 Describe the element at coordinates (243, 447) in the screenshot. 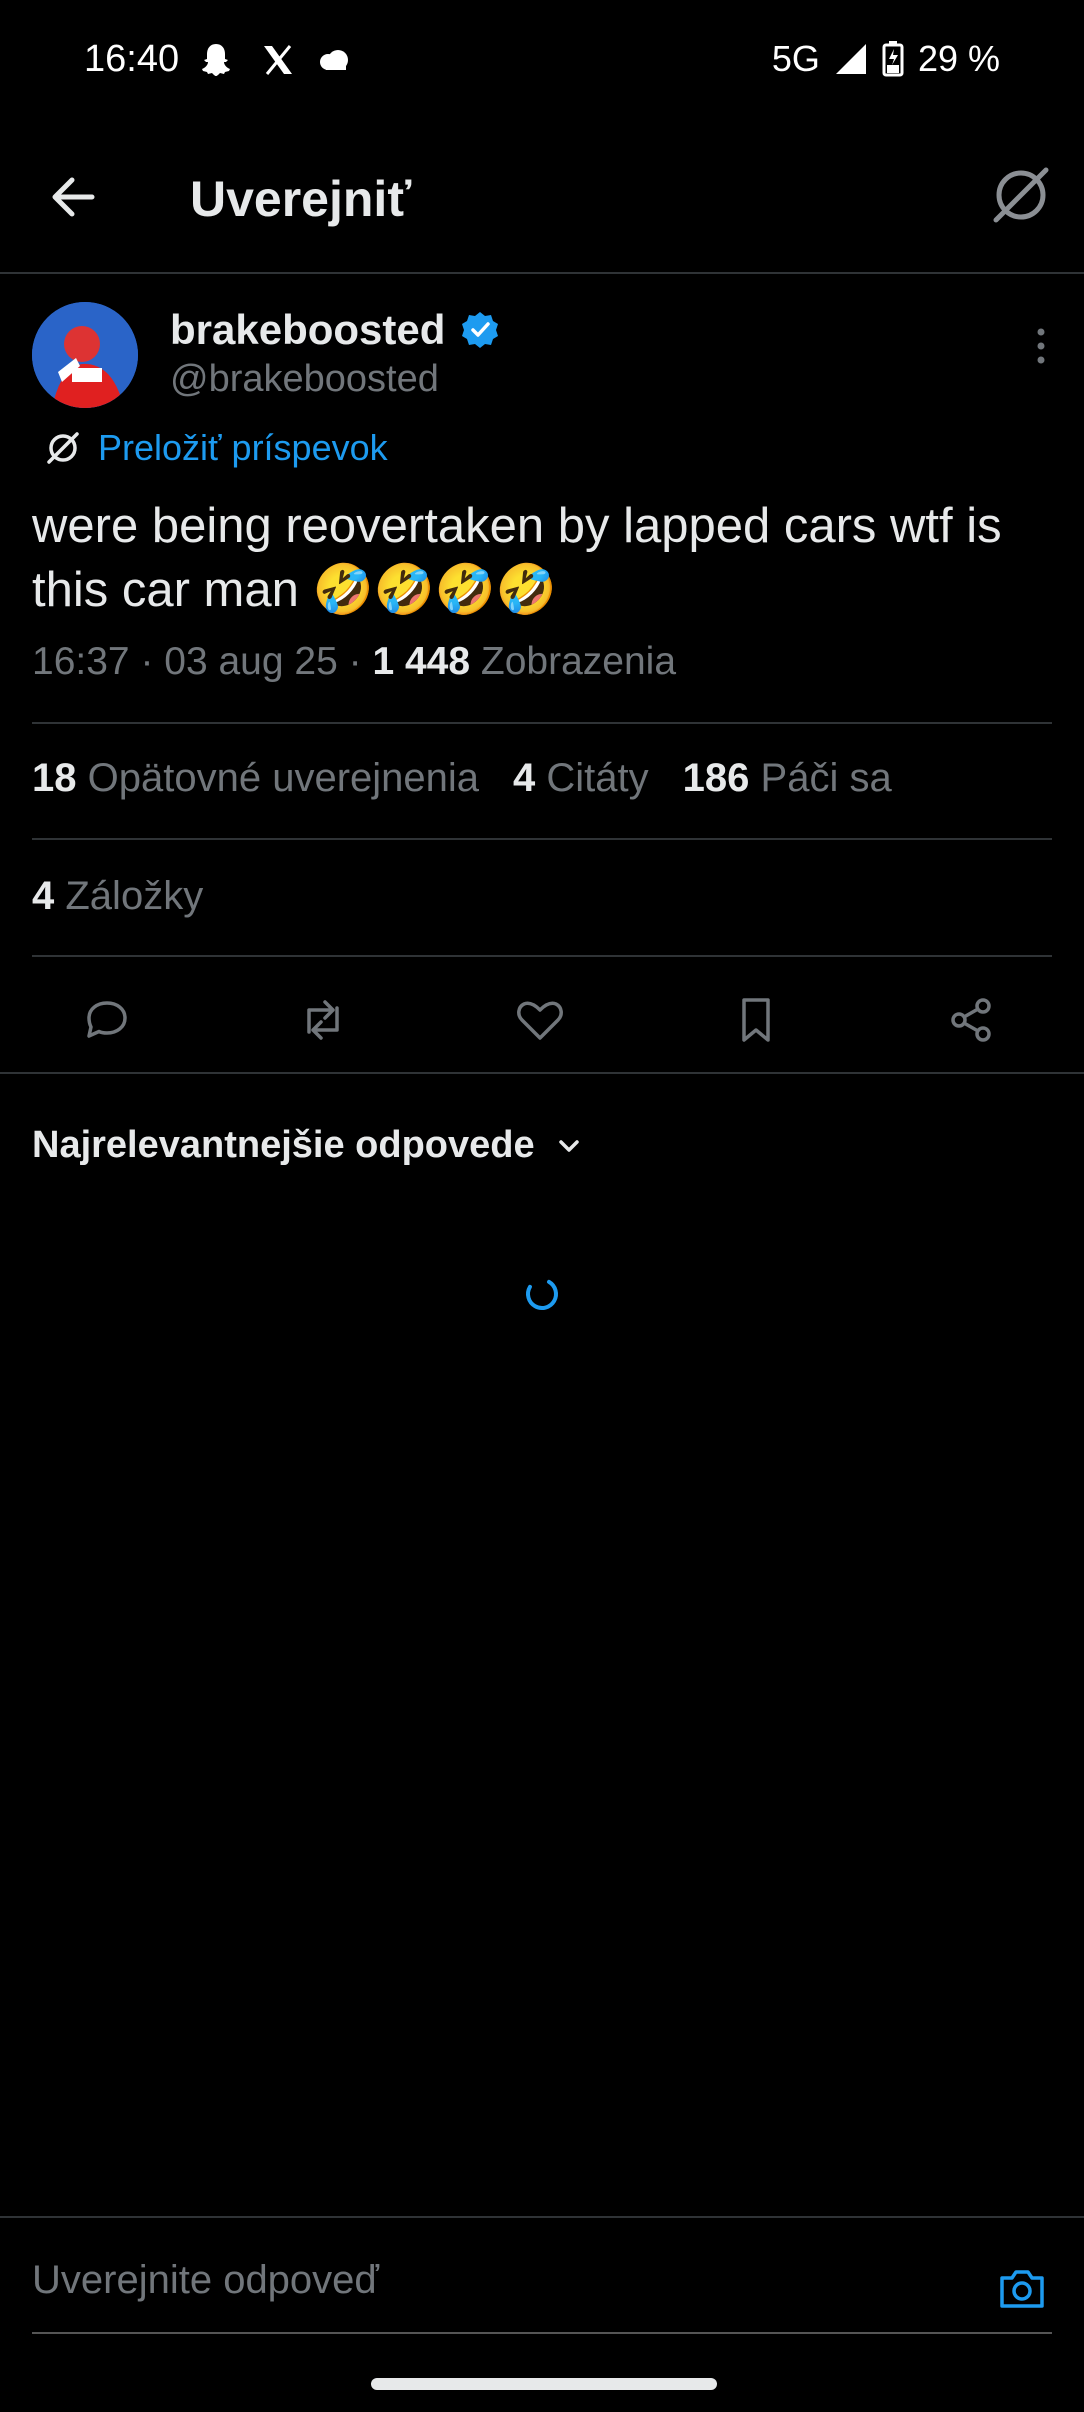

I see `translate-post-label: Preložiť príspevok` at that location.